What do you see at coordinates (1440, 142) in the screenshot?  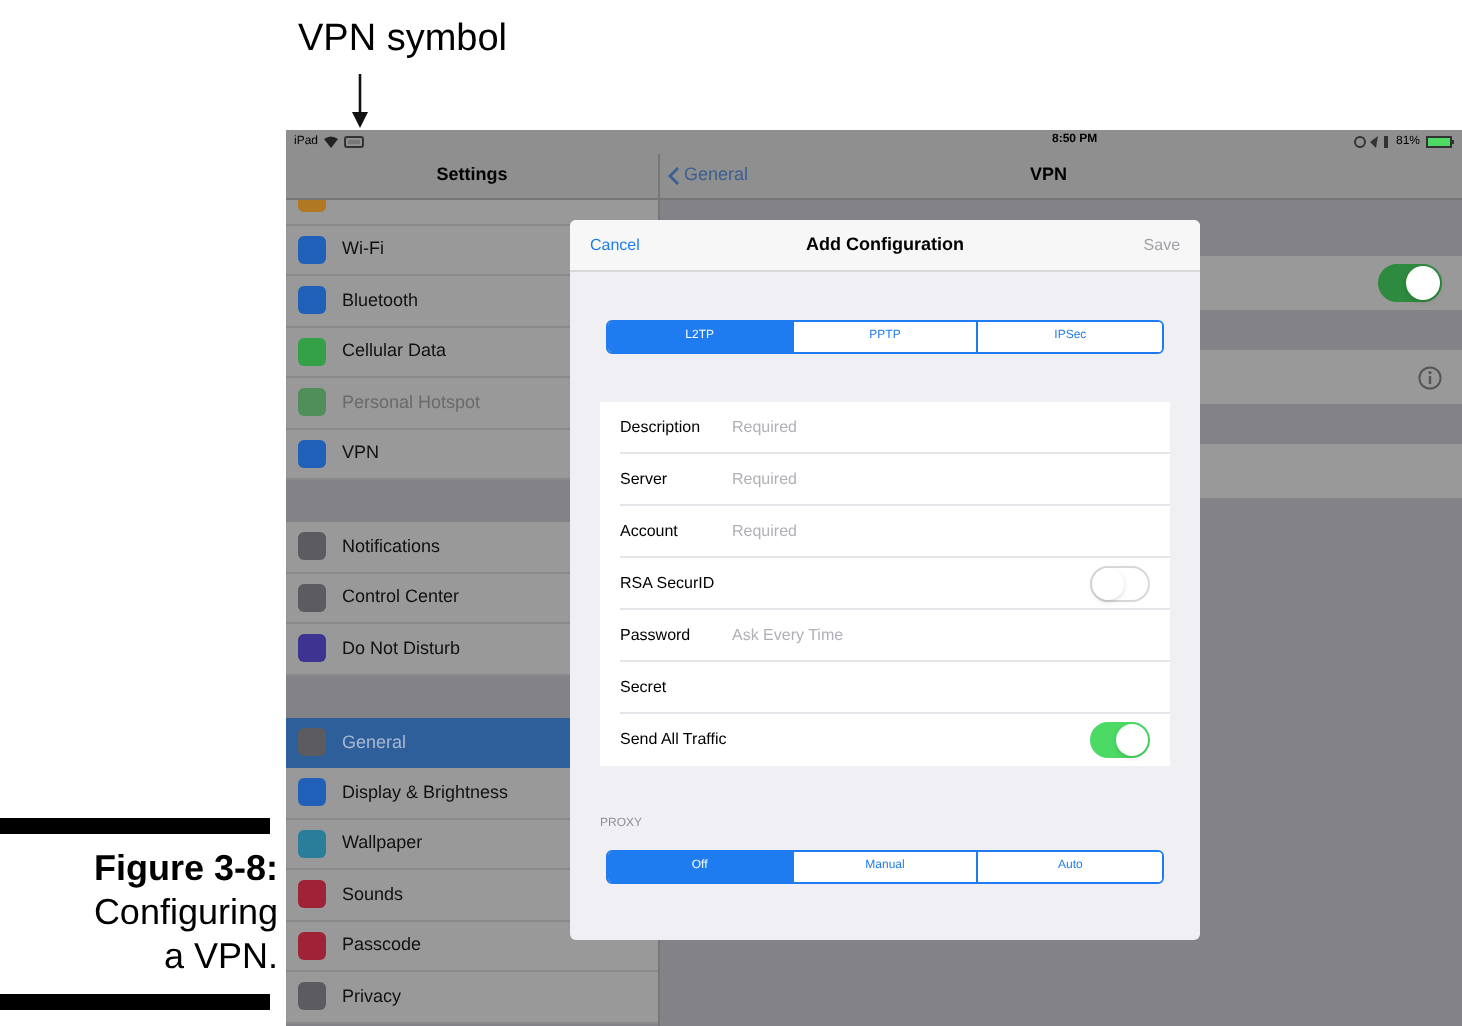 I see `battery-icon` at bounding box center [1440, 142].